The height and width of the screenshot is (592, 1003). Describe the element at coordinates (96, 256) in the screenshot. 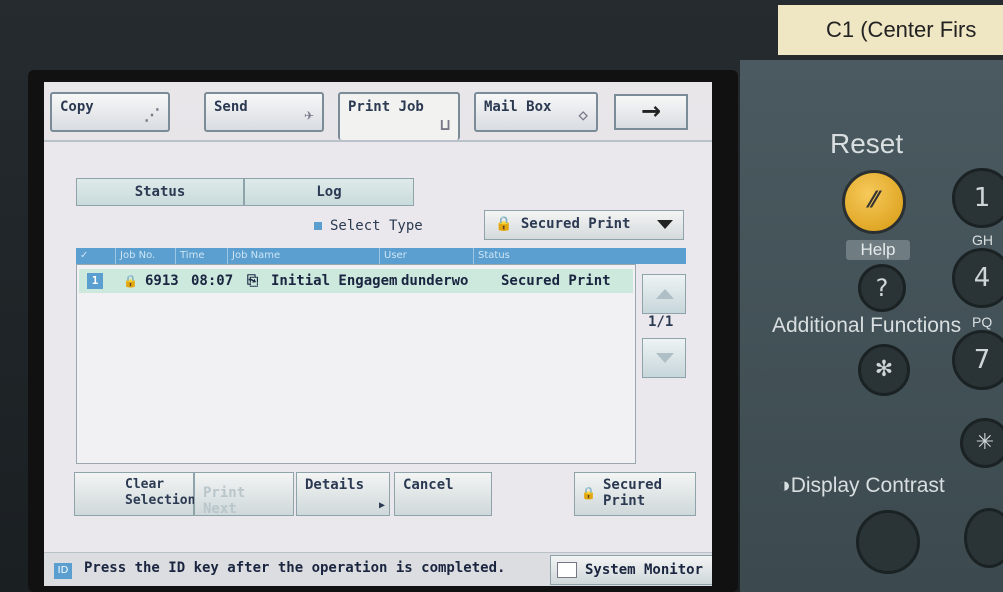

I see `select-all-checkbox: ✓` at that location.